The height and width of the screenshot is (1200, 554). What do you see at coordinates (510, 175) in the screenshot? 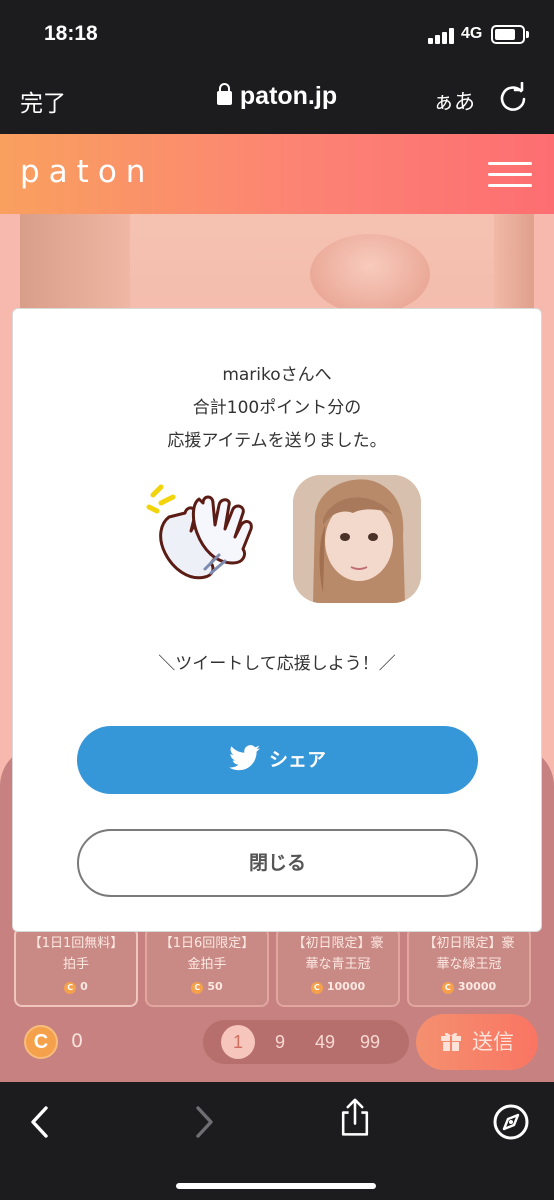
I see `hamburger-menu-icon` at bounding box center [510, 175].